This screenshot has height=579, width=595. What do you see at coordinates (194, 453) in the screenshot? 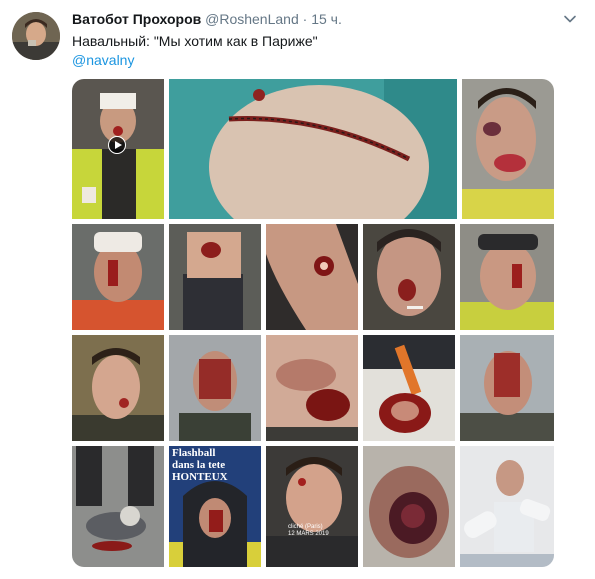
I see `flashball-line-1: Flashball` at bounding box center [194, 453].